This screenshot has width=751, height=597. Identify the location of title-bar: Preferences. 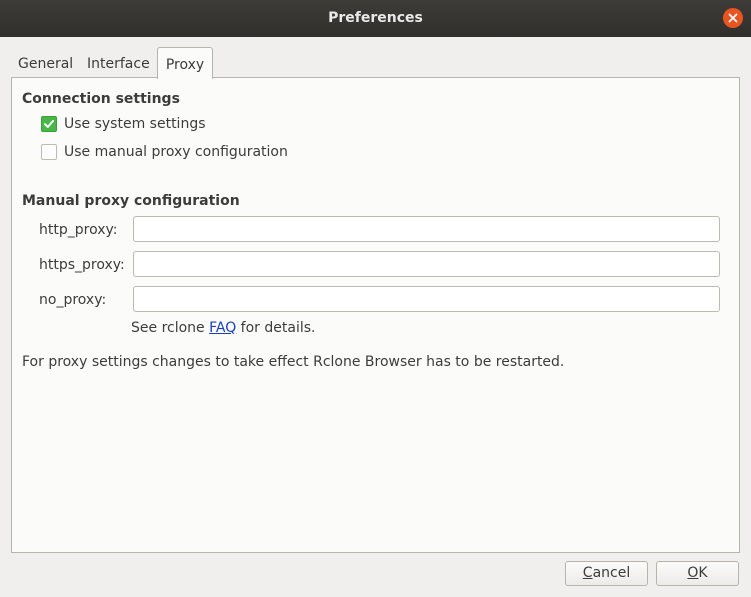
(375, 18).